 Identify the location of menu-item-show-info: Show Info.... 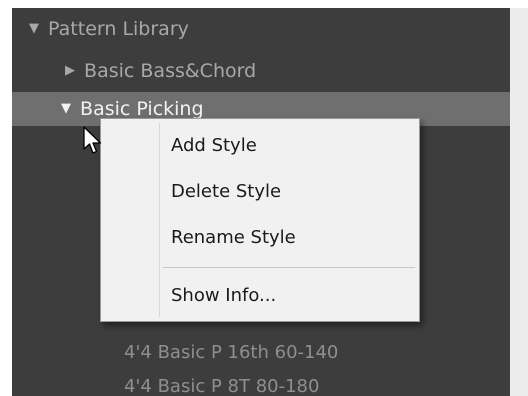
(260, 296).